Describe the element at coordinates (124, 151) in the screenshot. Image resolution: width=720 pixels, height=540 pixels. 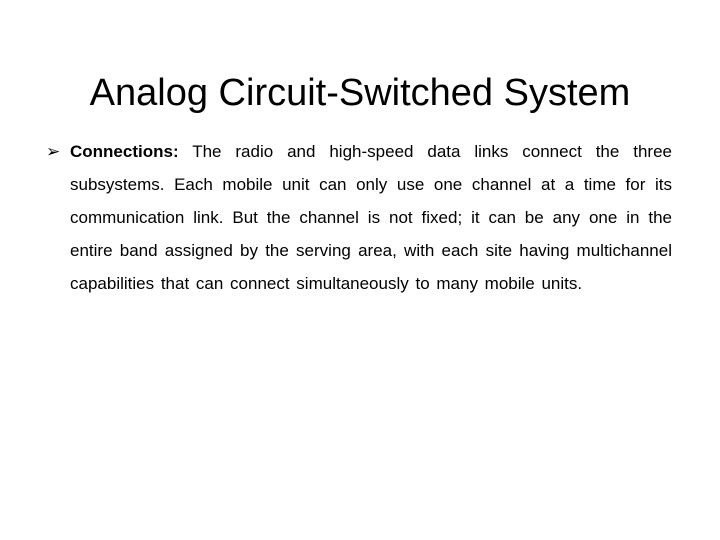
I see `bullet-label: Connections:` at that location.